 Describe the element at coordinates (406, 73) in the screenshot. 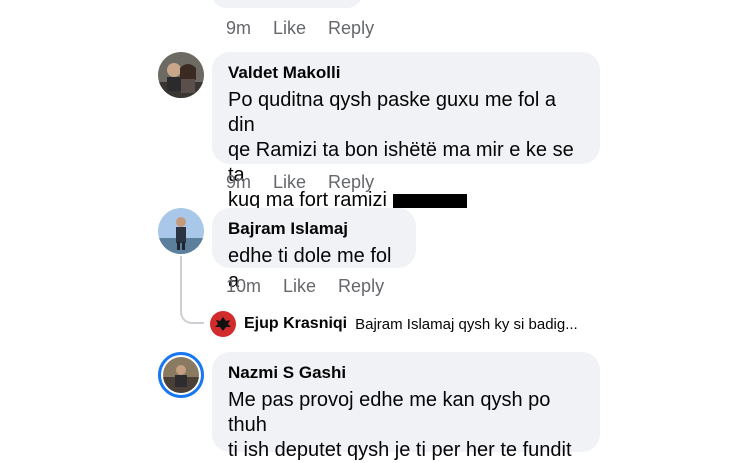

I see `comment-author: Valdet Makolli` at that location.